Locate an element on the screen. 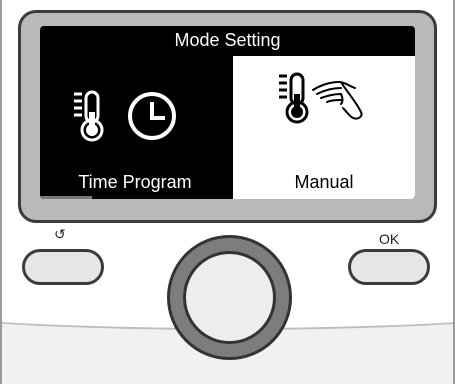 This screenshot has height=384, width=455. option-label-manual: Manual is located at coordinates (324, 182).